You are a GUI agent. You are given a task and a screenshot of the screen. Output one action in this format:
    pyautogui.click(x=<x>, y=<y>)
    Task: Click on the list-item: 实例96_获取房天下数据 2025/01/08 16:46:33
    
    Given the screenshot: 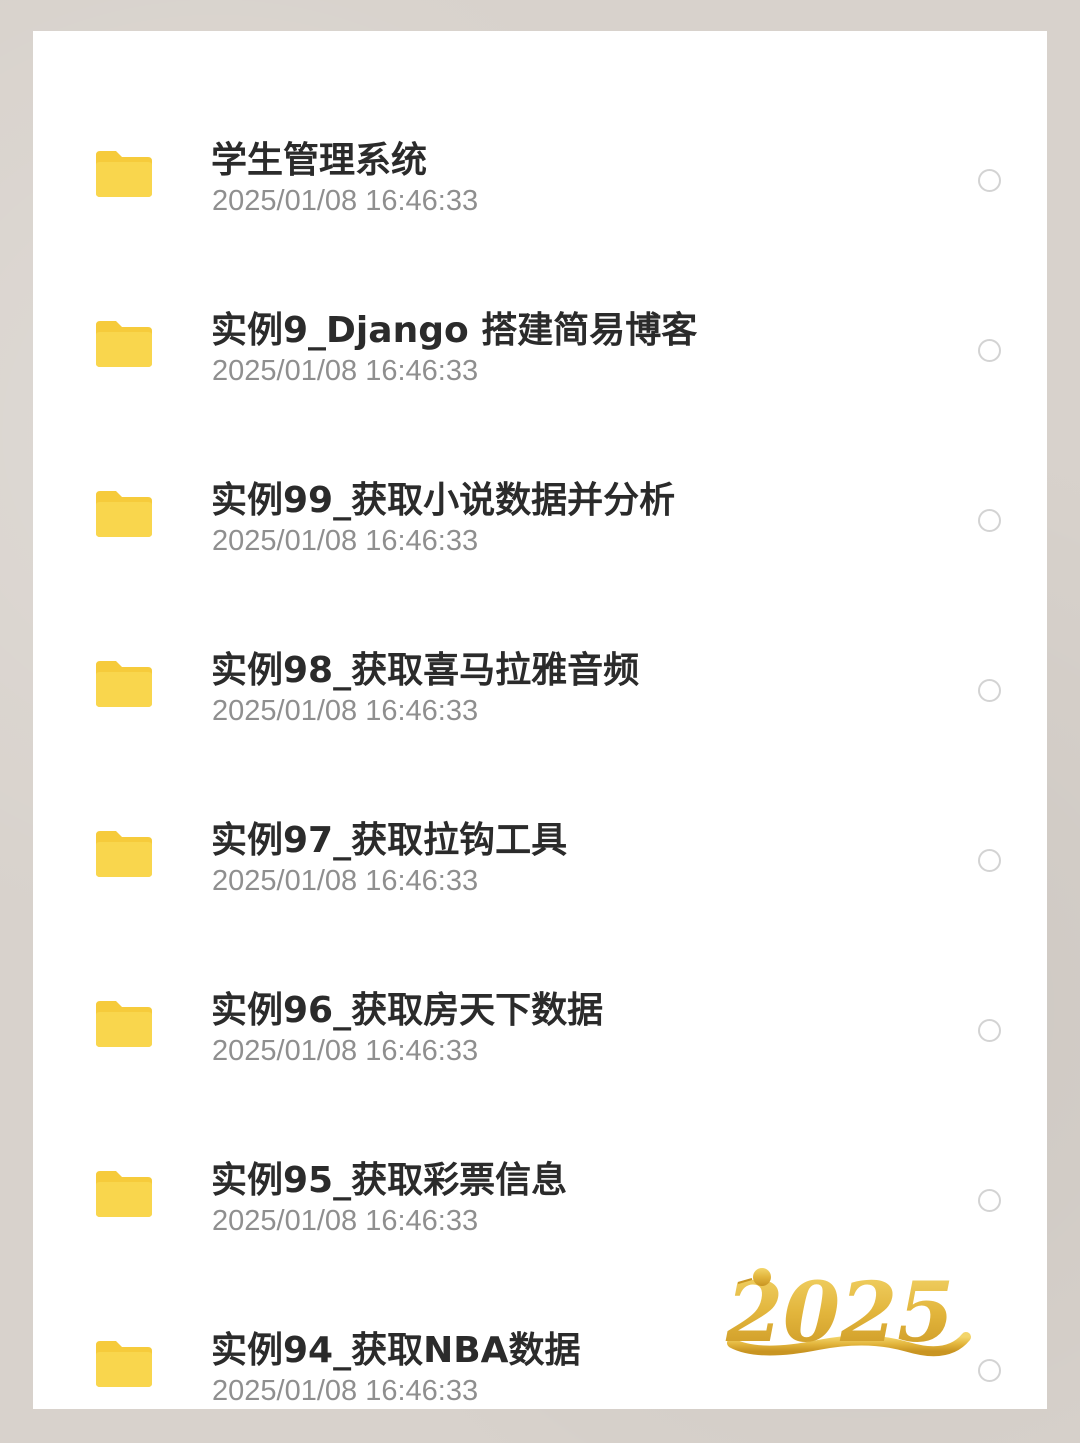 What is the action you would take?
    pyautogui.click(x=540, y=998)
    